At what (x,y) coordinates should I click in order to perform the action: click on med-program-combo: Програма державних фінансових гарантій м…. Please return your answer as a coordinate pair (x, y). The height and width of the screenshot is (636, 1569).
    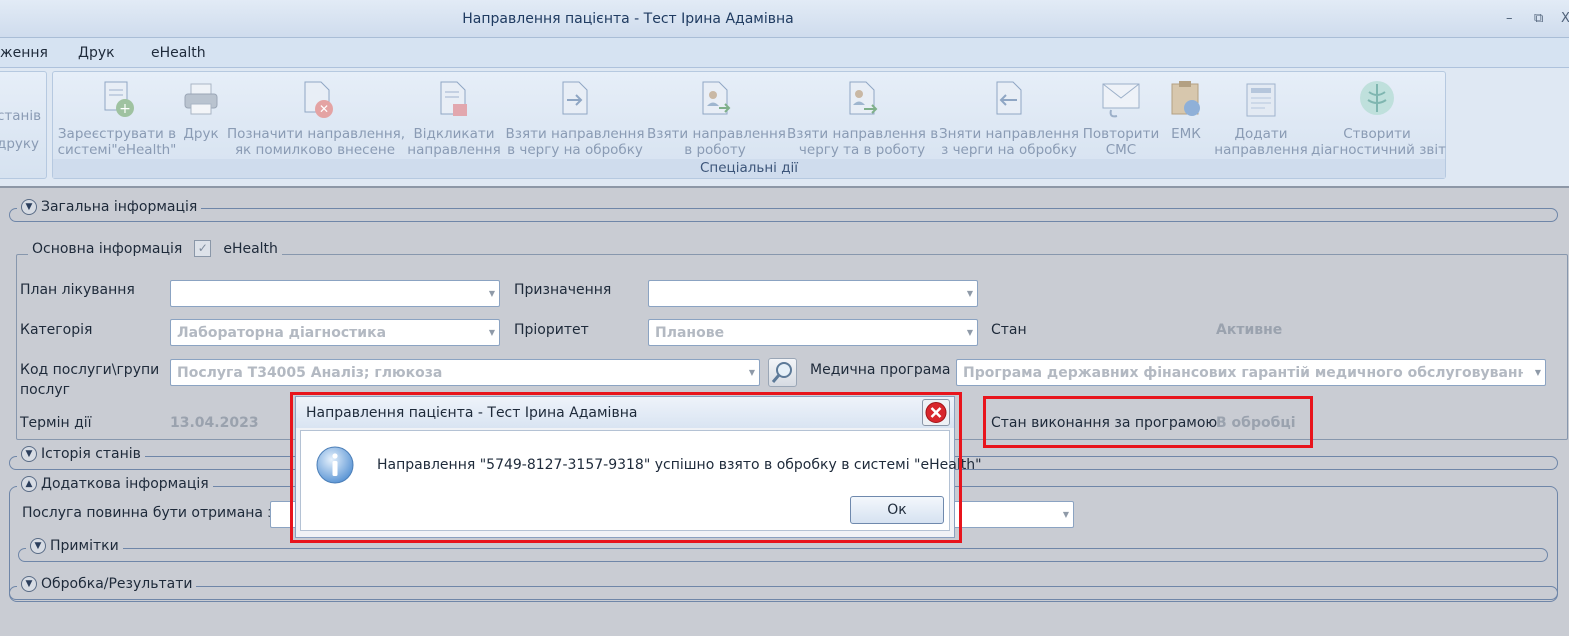
    Looking at the image, I should click on (1251, 372).